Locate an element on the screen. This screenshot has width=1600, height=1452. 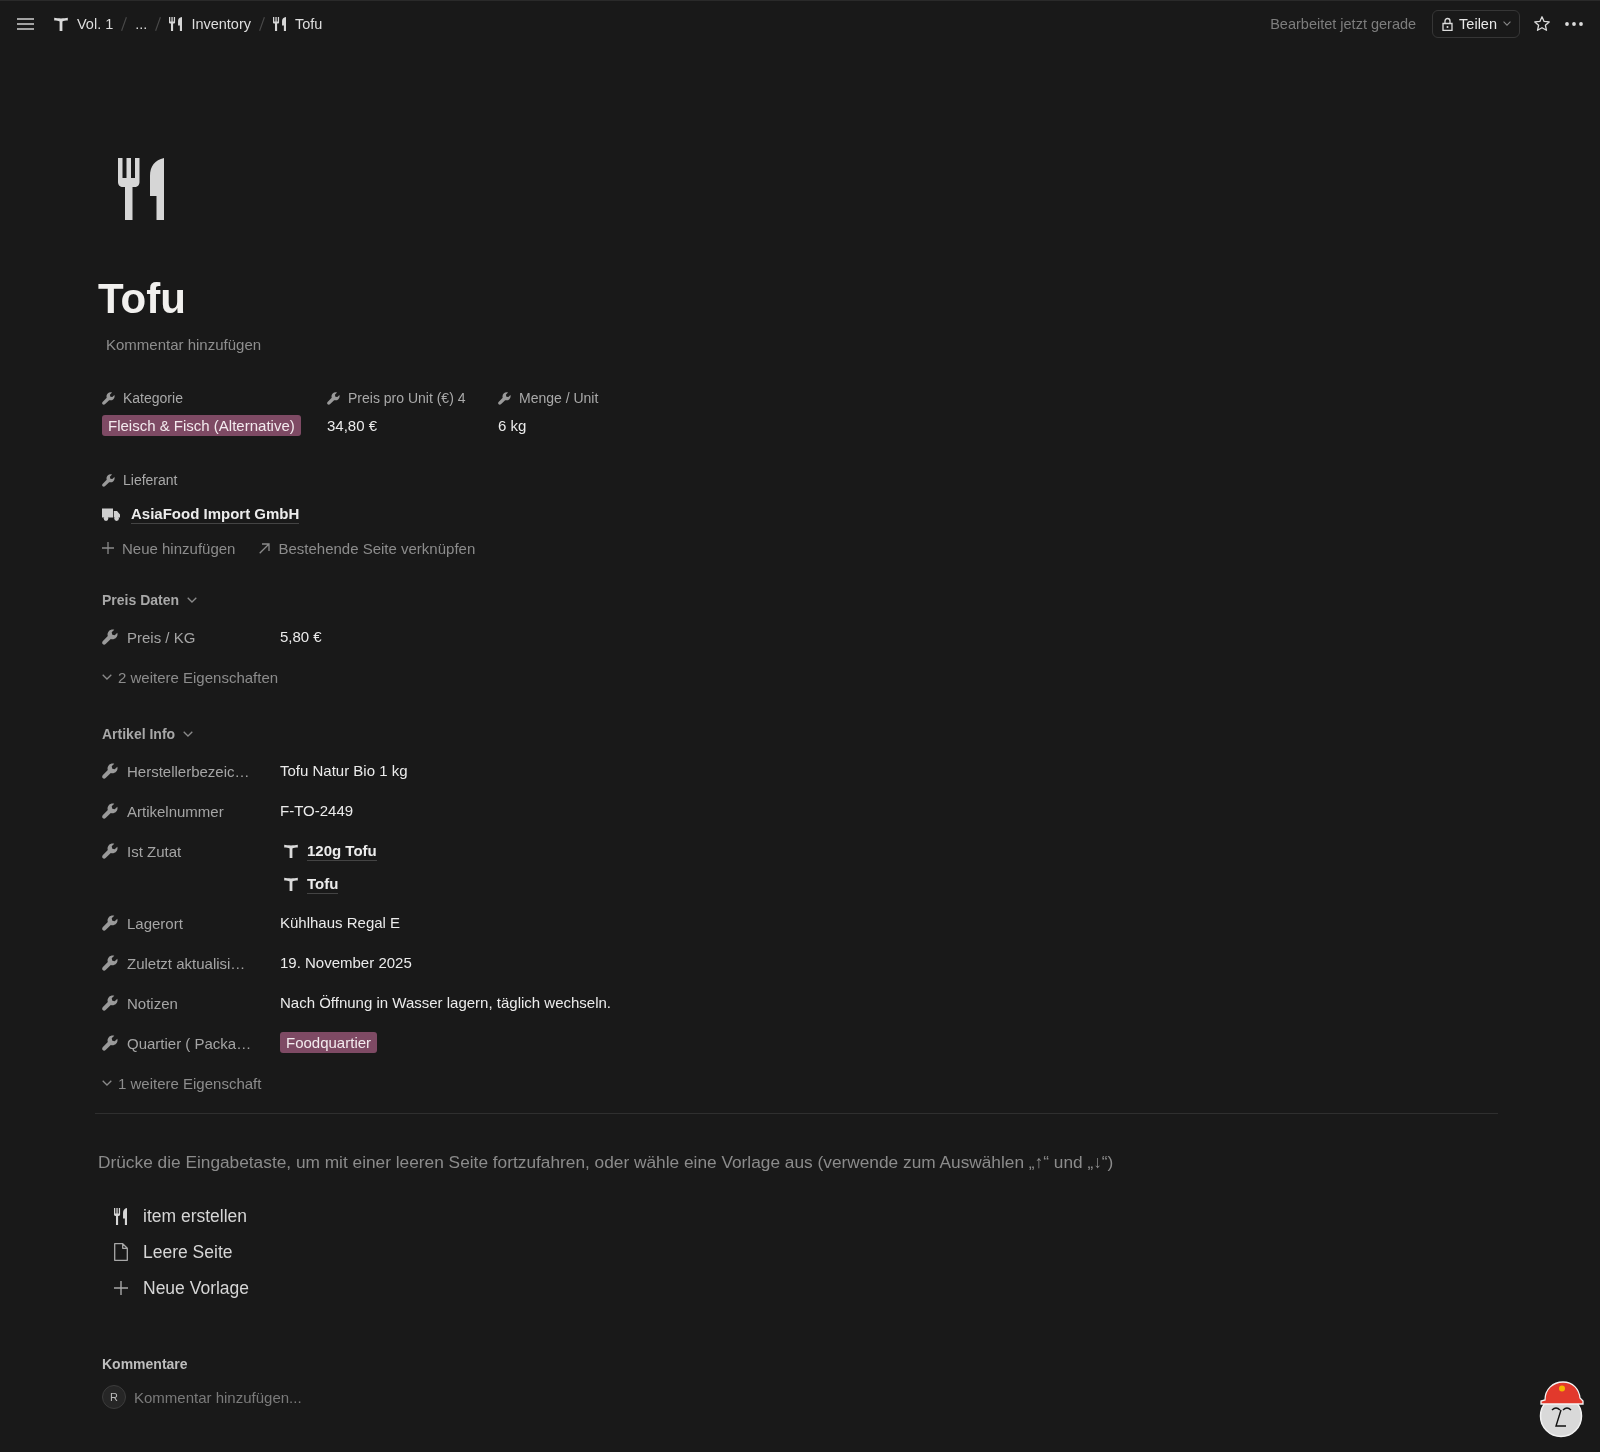
menu-icon is located at coordinates (25, 23).